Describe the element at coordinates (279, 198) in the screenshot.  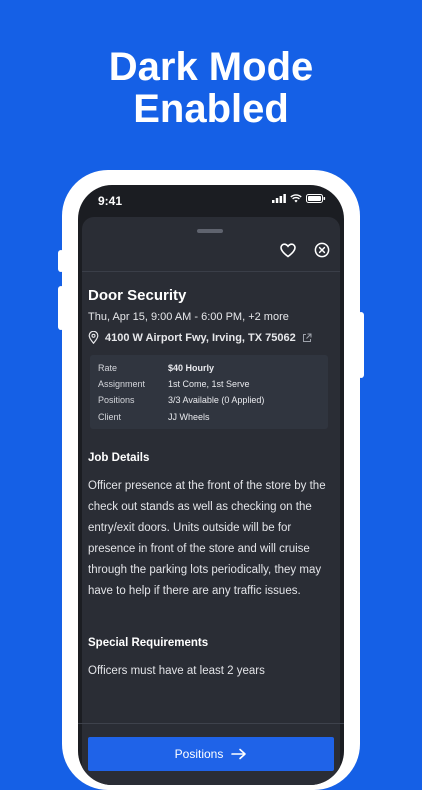
I see `signal-icon` at that location.